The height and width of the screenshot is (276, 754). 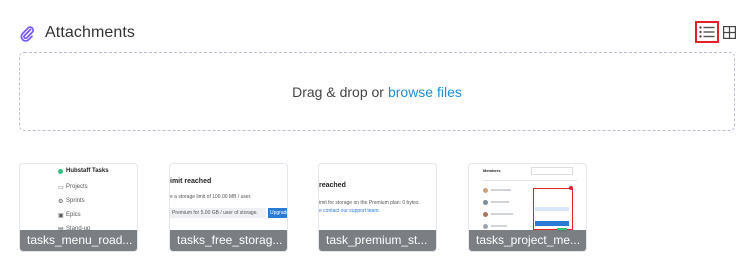 What do you see at coordinates (60, 171) in the screenshot?
I see `app-logo-icon` at bounding box center [60, 171].